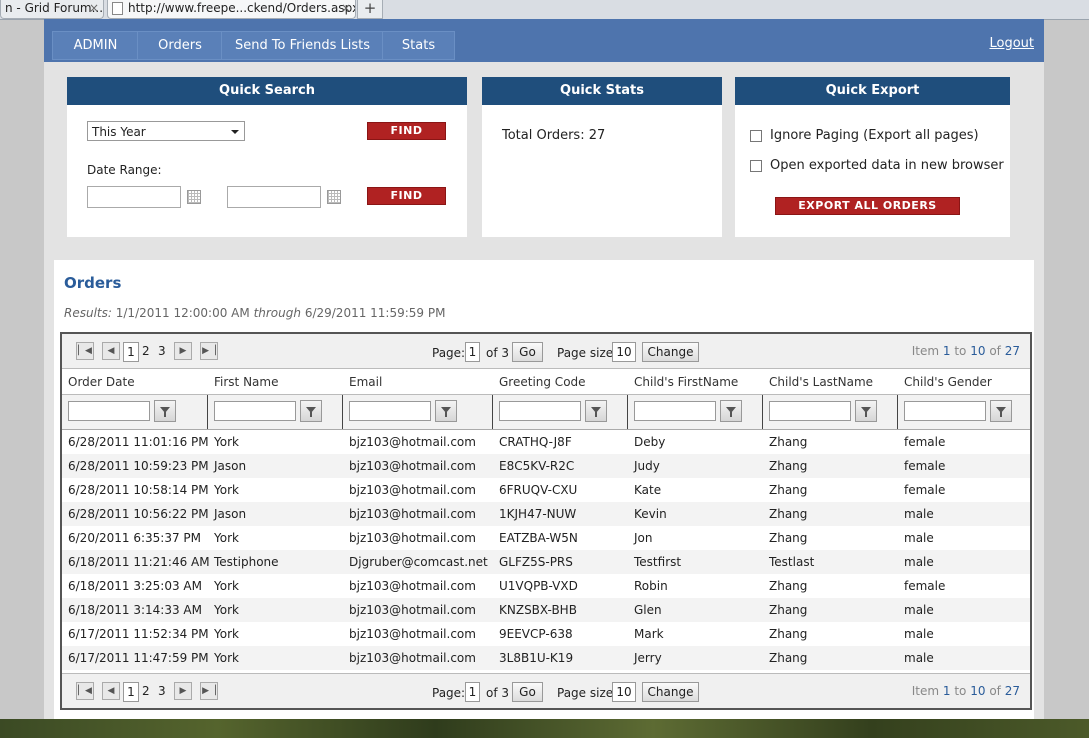 This screenshot has width=1089, height=738. I want to click on new-tab-button: +, so click(370, 9).